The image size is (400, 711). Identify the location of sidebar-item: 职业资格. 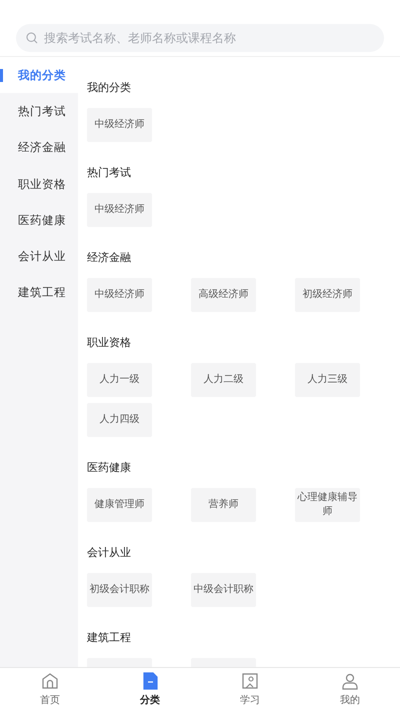
(39, 184).